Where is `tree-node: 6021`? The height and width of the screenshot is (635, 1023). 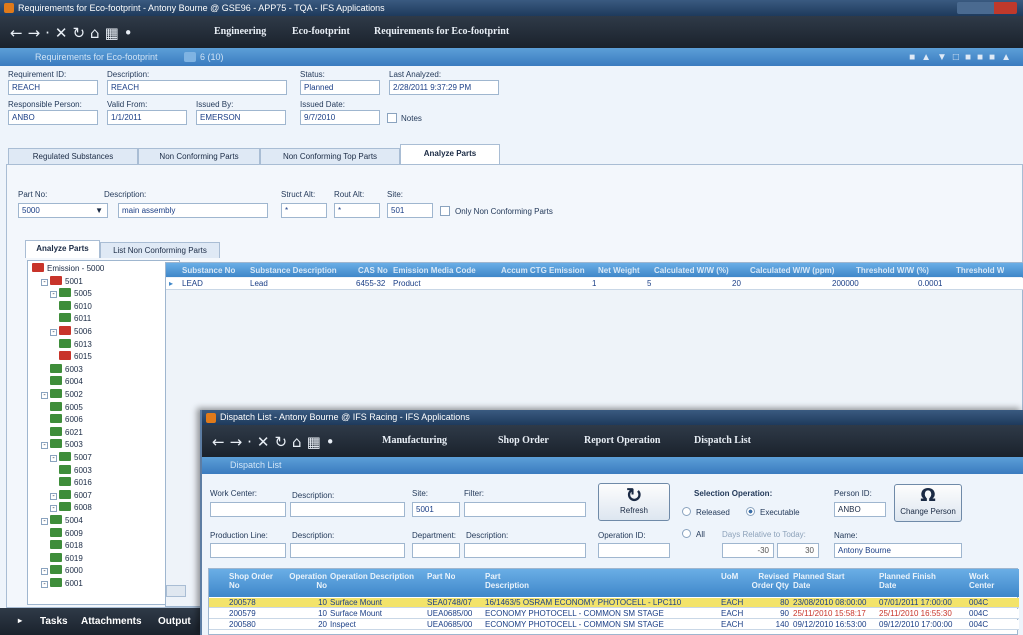
tree-node: 6021 is located at coordinates (66, 432).